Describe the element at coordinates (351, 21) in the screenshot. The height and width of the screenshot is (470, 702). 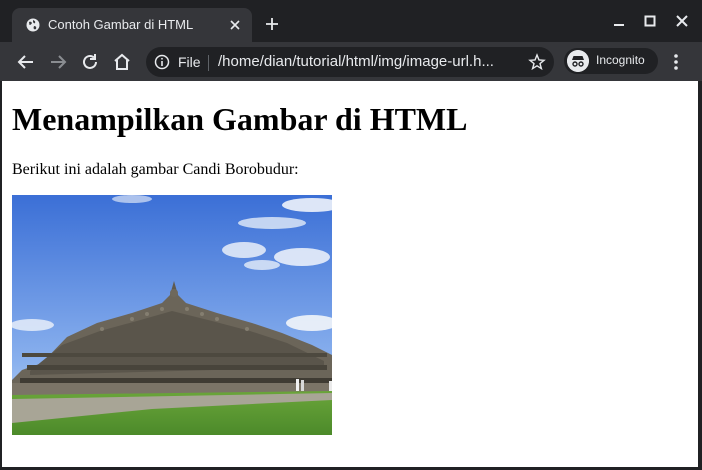
I see `tab-strip: Contoh Gambar di HTML` at that location.